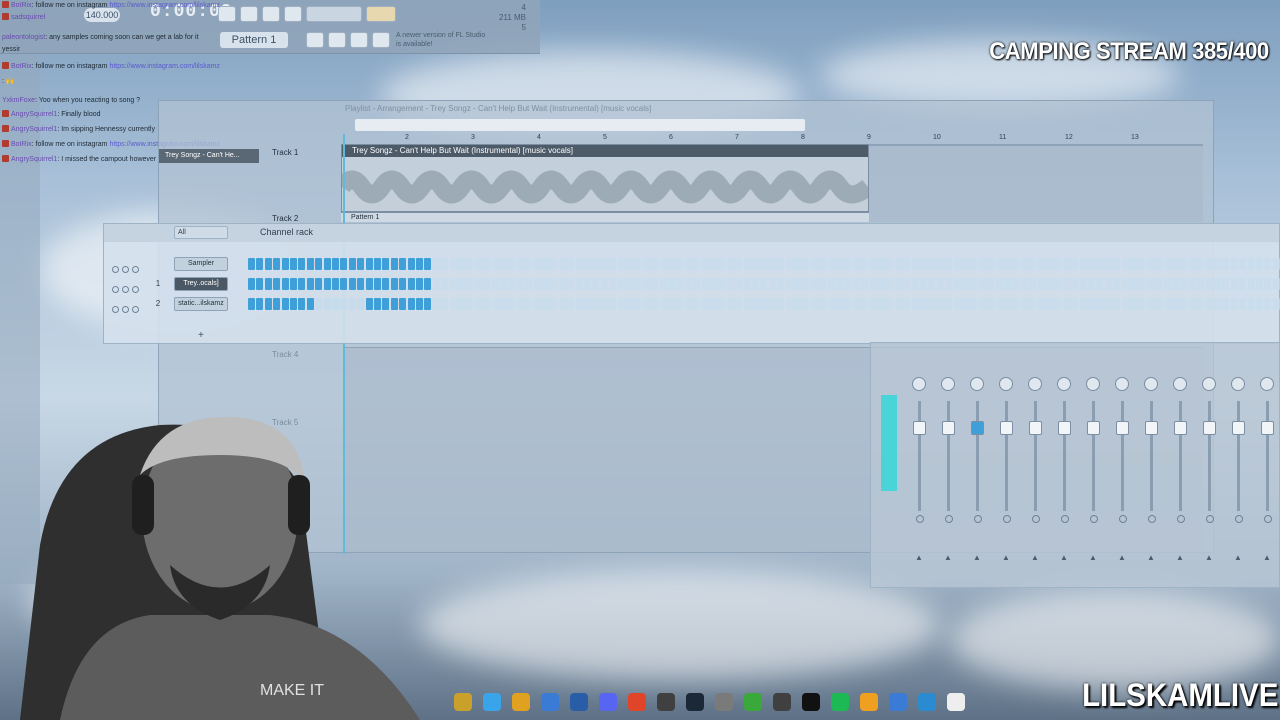 The image size is (1280, 720). What do you see at coordinates (130, 286) in the screenshot?
I see `channel-knobs` at bounding box center [130, 286].